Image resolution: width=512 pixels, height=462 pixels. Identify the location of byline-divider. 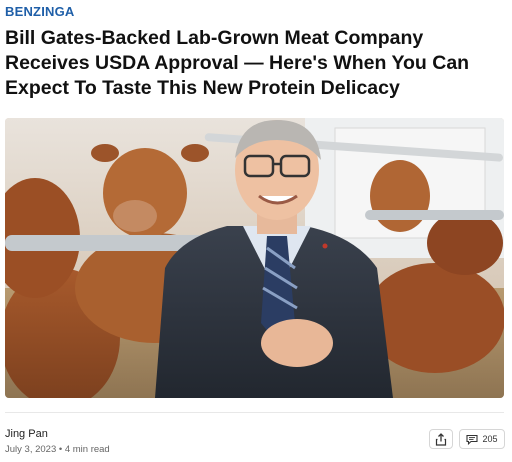
(254, 412).